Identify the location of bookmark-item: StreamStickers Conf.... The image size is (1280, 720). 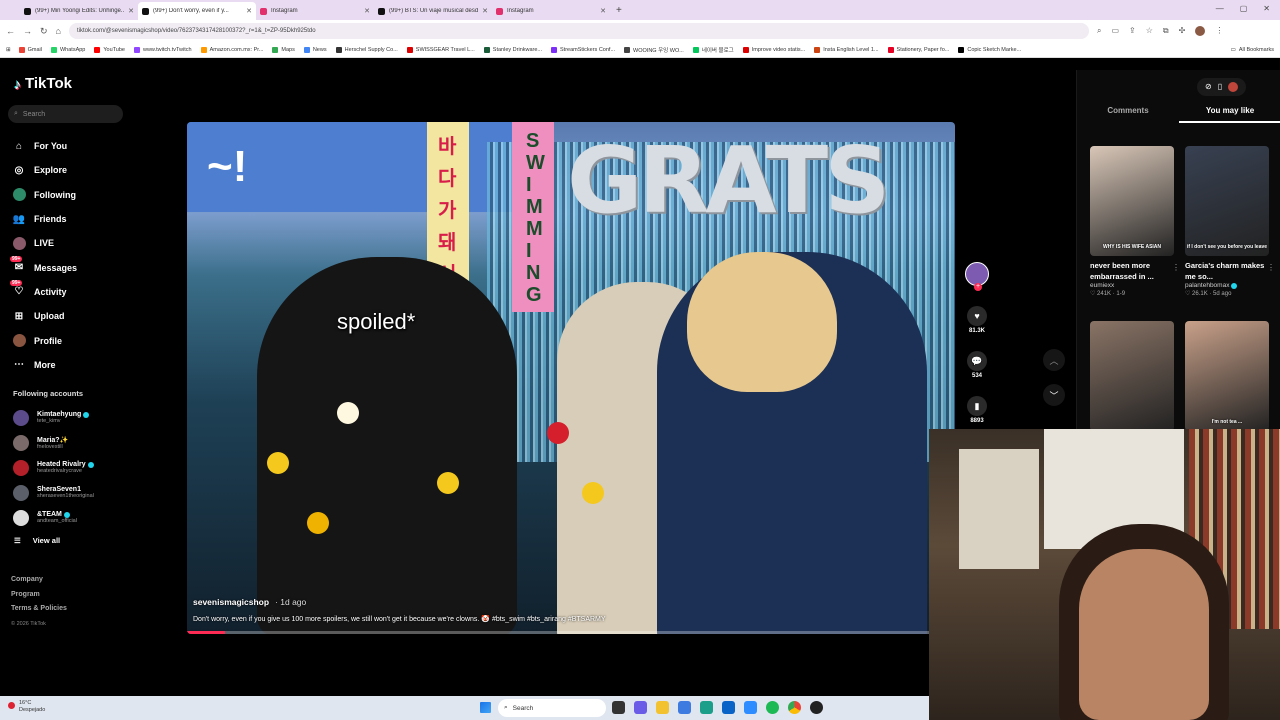
(583, 50).